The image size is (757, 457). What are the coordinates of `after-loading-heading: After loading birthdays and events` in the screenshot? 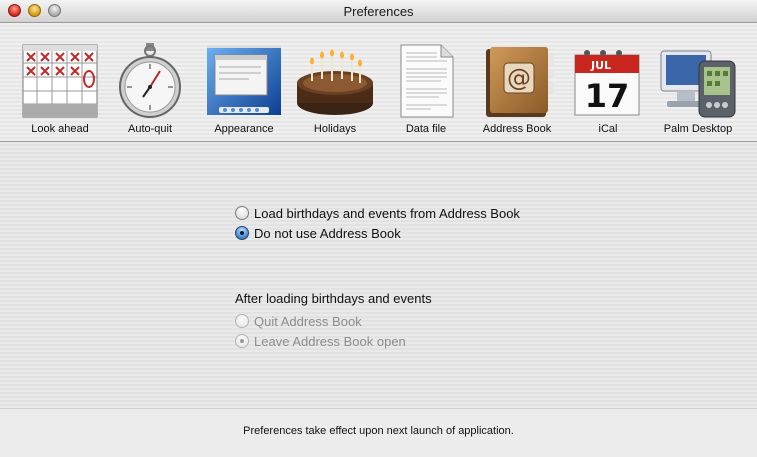 It's located at (333, 298).